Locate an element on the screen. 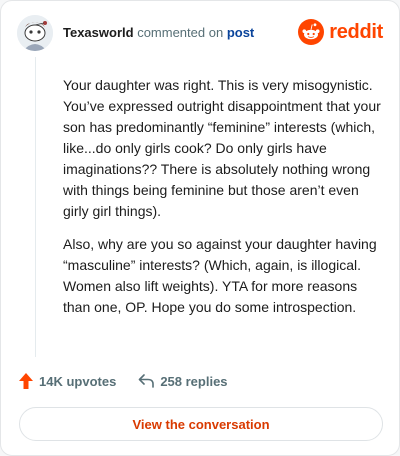  replies-button: 258 replies is located at coordinates (183, 381).